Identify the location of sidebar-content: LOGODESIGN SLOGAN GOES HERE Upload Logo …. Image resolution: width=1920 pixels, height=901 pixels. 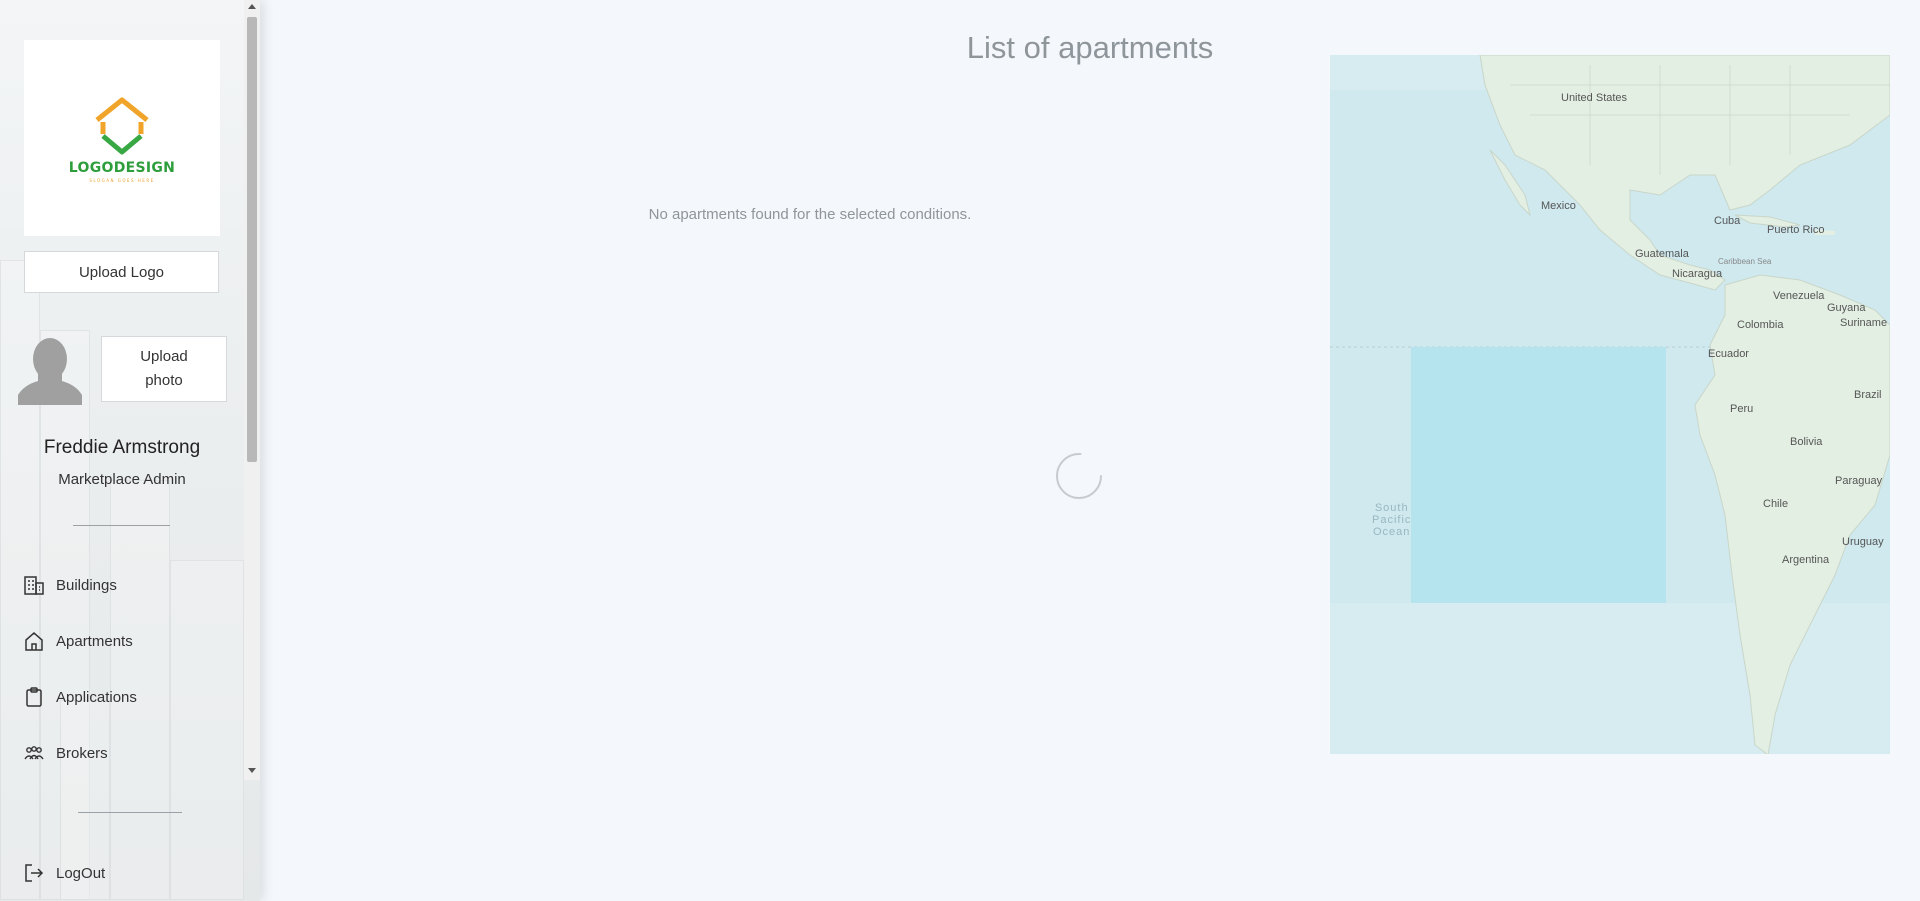
(122, 450).